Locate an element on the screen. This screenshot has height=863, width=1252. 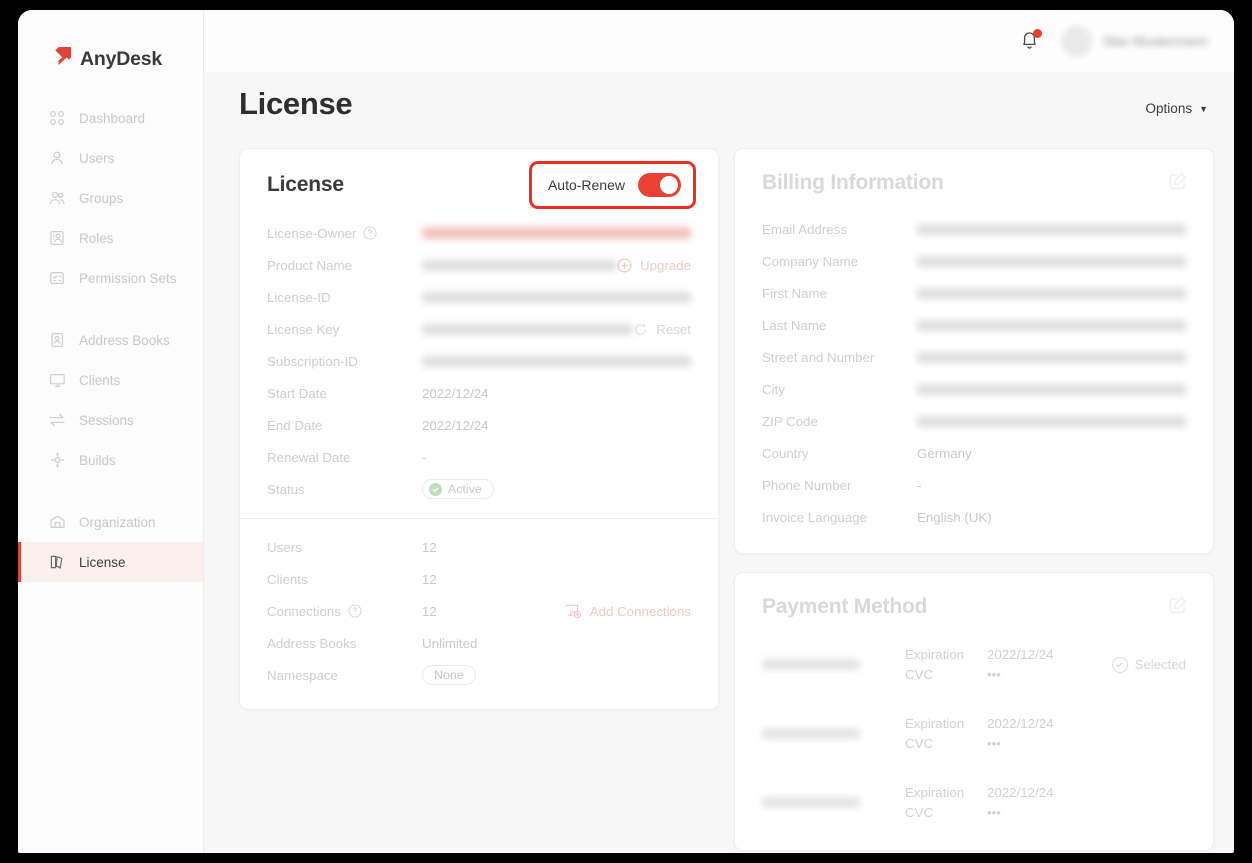
payment-card-title: Payment Method is located at coordinates (845, 606).